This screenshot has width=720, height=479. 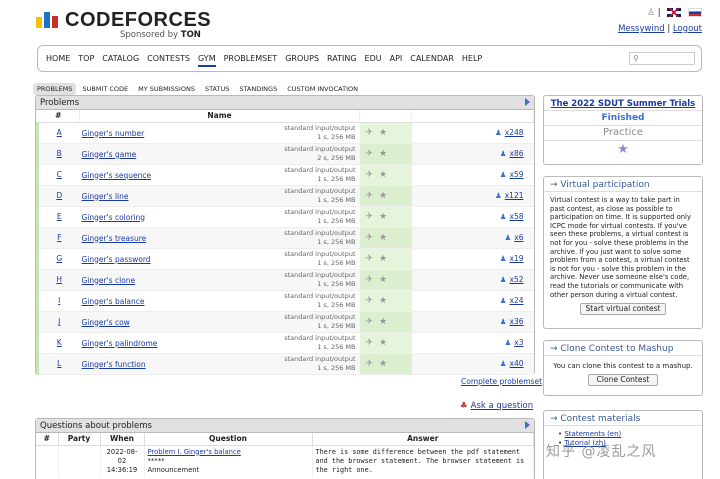 I want to click on problem-limits: 1 s, 256 MB, so click(x=336, y=304).